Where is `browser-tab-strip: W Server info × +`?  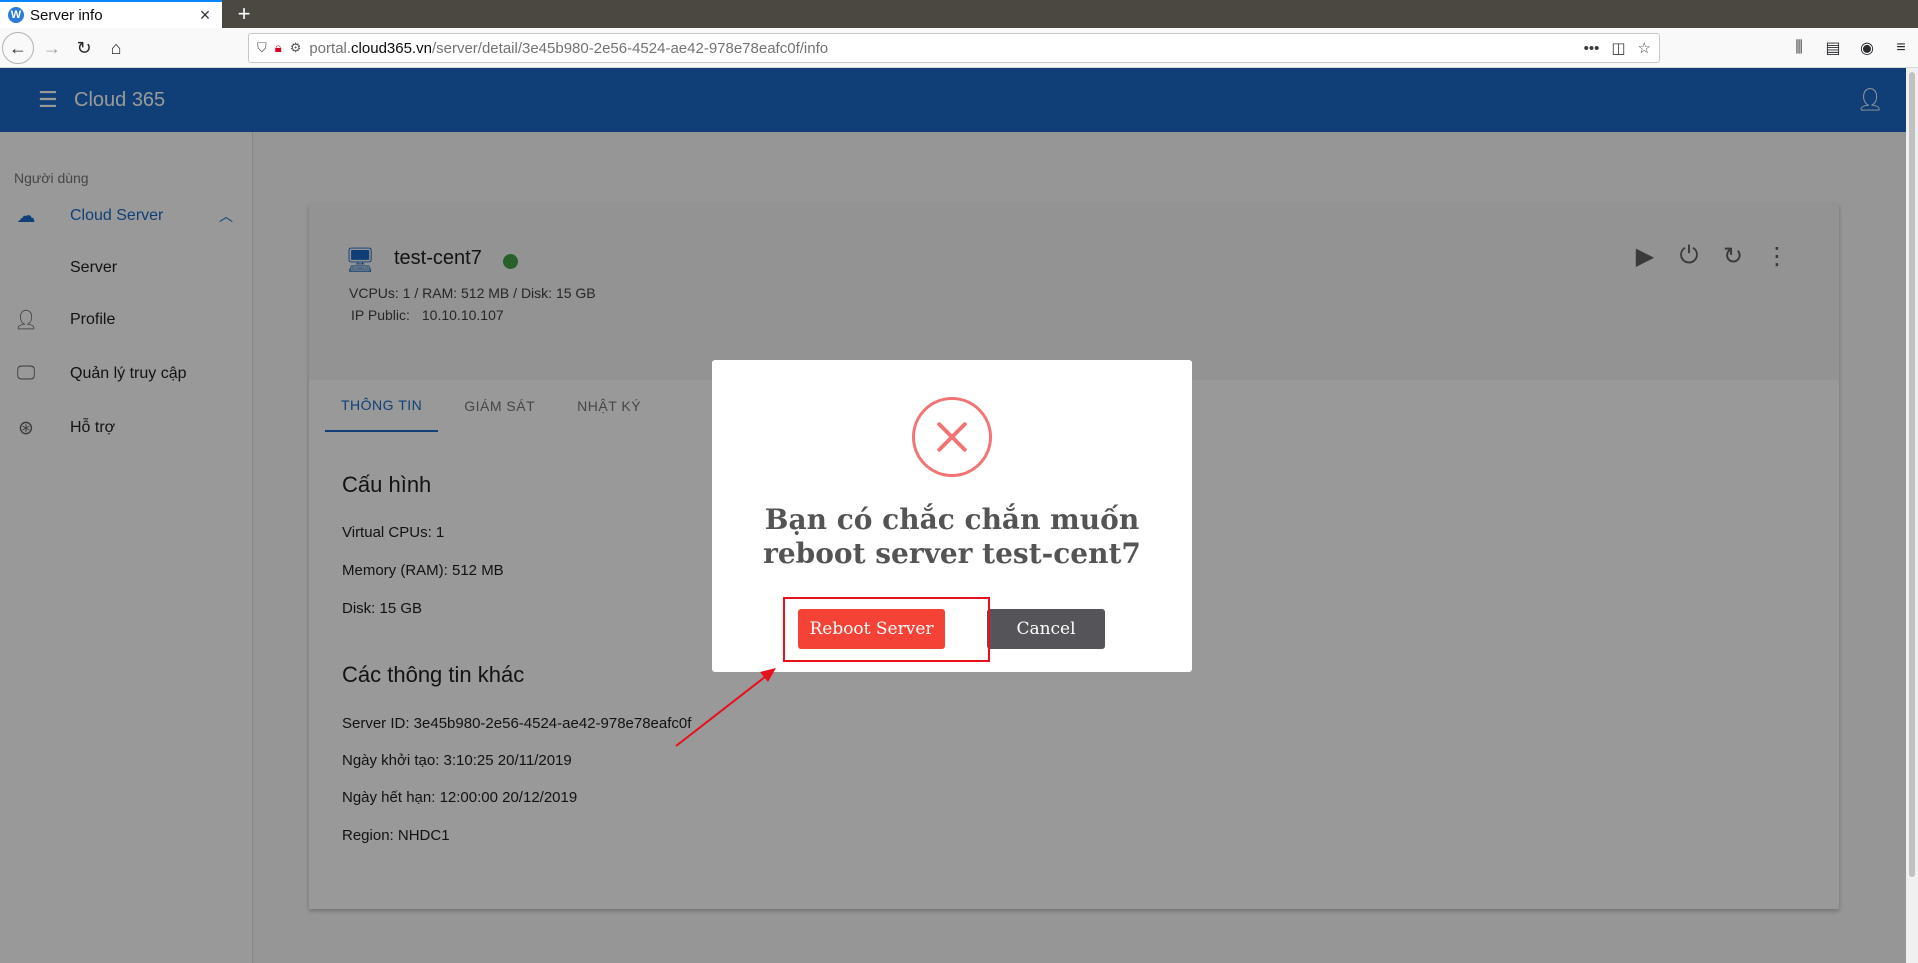
browser-tab-strip: W Server info × + is located at coordinates (959, 14).